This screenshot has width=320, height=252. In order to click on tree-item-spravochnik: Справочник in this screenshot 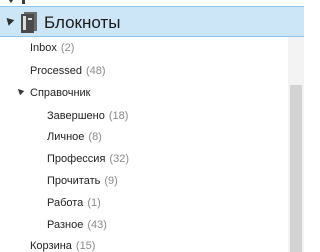, I will do `click(60, 93)`.